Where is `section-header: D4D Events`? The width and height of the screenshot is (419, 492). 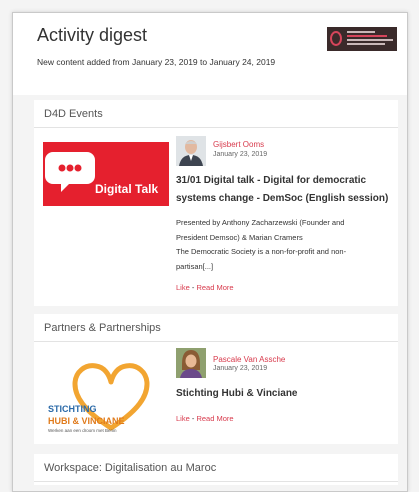 section-header: D4D Events is located at coordinates (216, 114).